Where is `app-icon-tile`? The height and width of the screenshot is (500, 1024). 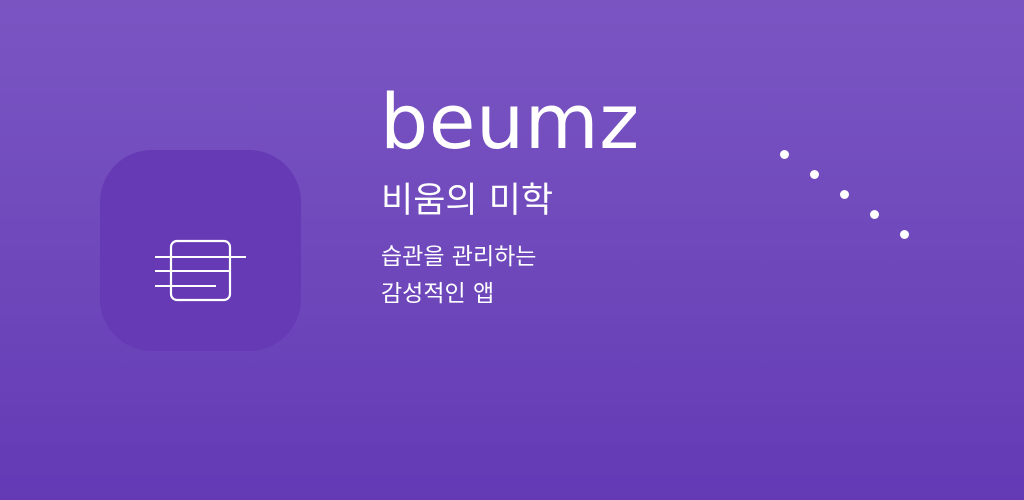 app-icon-tile is located at coordinates (200, 250).